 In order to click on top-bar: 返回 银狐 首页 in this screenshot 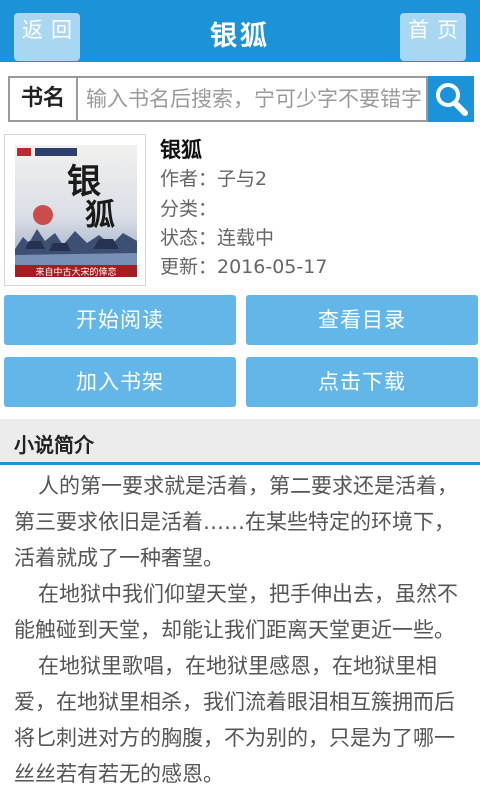, I will do `click(240, 31)`.